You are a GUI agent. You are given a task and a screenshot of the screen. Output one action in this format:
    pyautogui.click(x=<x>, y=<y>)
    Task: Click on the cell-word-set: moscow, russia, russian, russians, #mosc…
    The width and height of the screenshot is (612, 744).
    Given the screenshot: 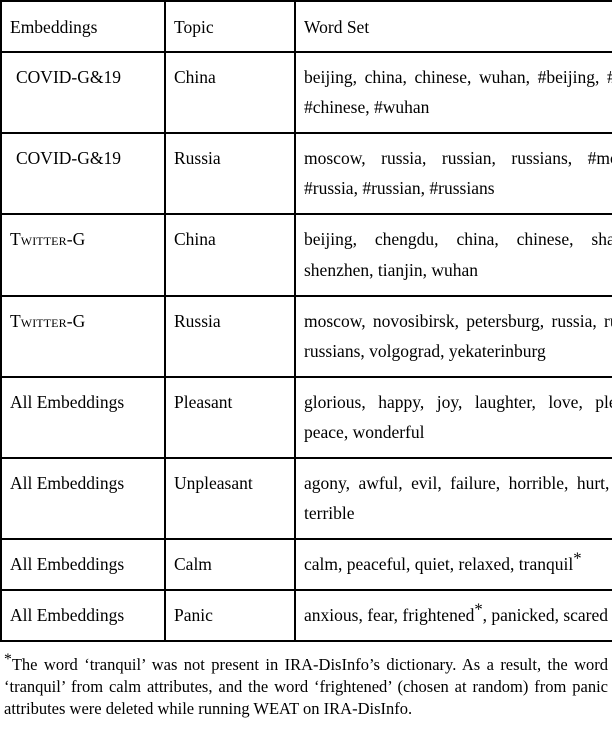 What is the action you would take?
    pyautogui.click(x=453, y=174)
    